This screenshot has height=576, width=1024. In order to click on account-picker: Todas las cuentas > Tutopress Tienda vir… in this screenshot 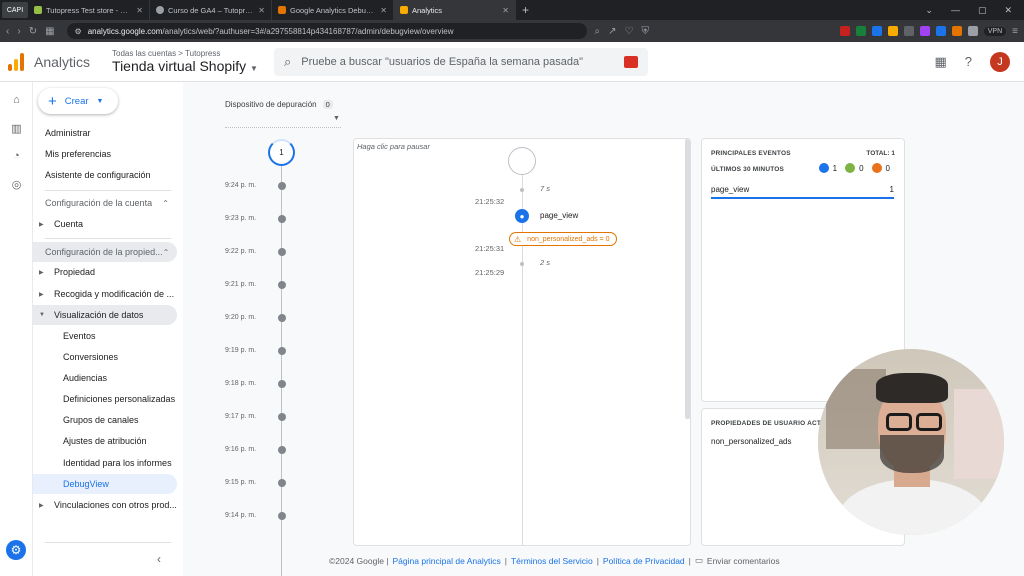, I will do `click(185, 61)`.